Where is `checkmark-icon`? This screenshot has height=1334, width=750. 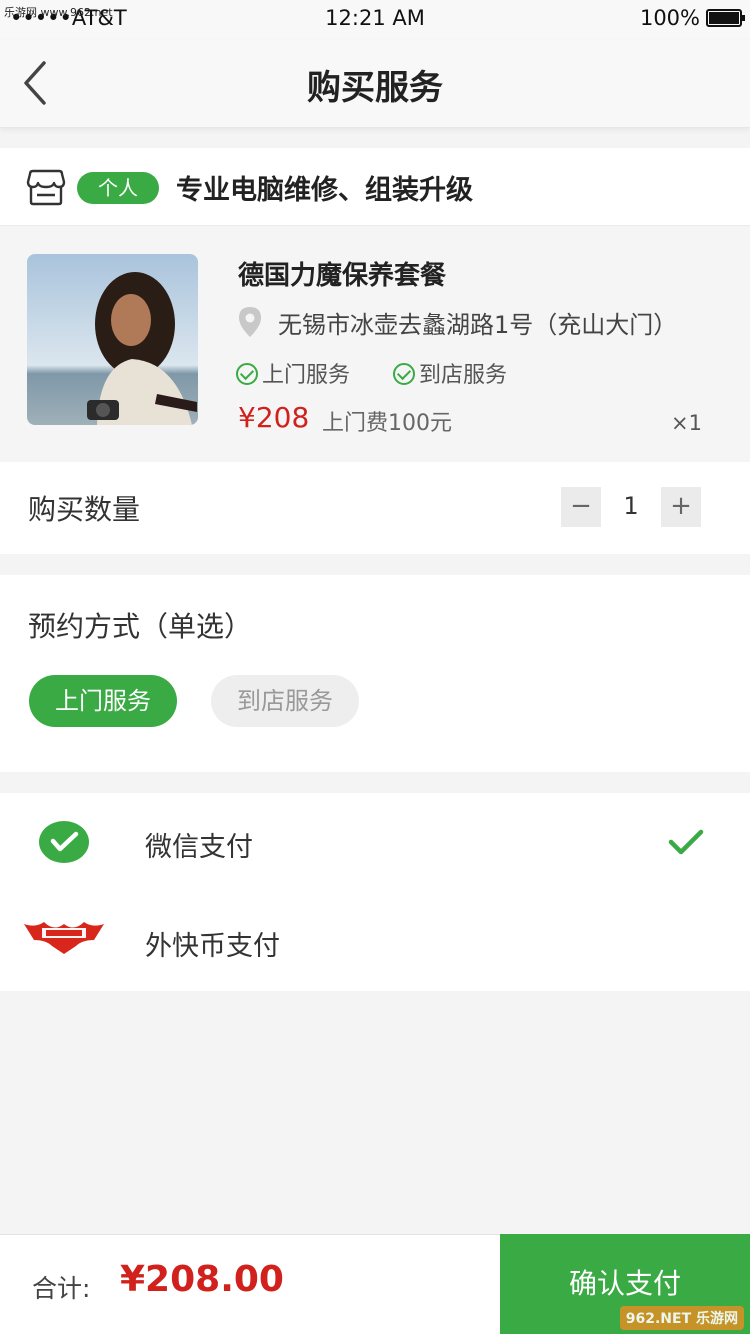
checkmark-icon is located at coordinates (686, 842).